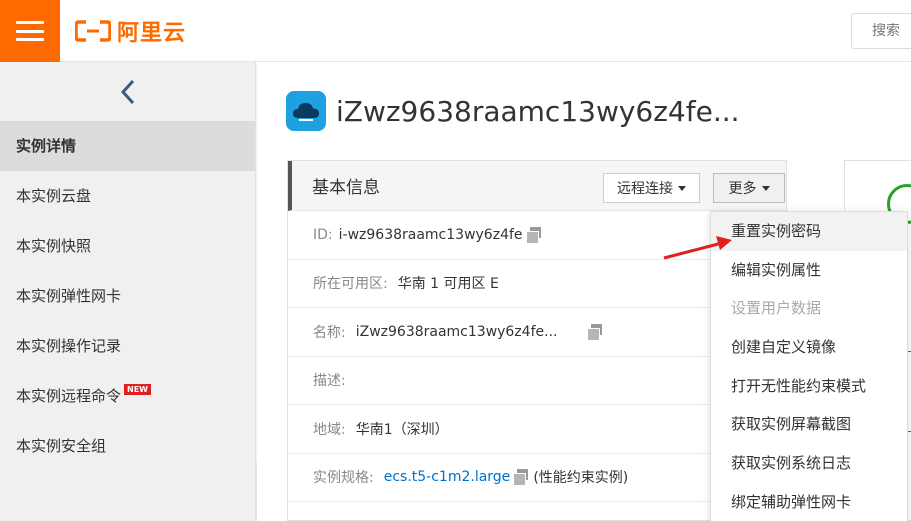  Describe the element at coordinates (127, 246) in the screenshot. I see `sidebar-item-snapshots: 本实例快照` at that location.